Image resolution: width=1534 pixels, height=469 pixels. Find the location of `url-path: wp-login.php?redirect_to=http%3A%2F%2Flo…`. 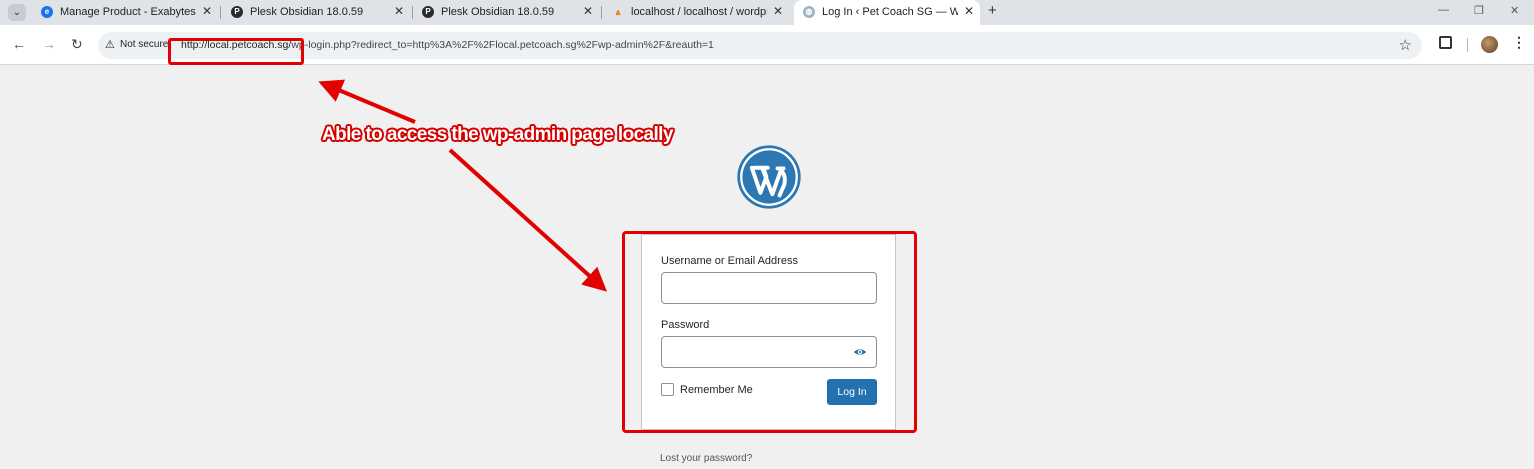

url-path: wp-login.php?redirect_to=http%3A%2F%2Flo… is located at coordinates (502, 45).